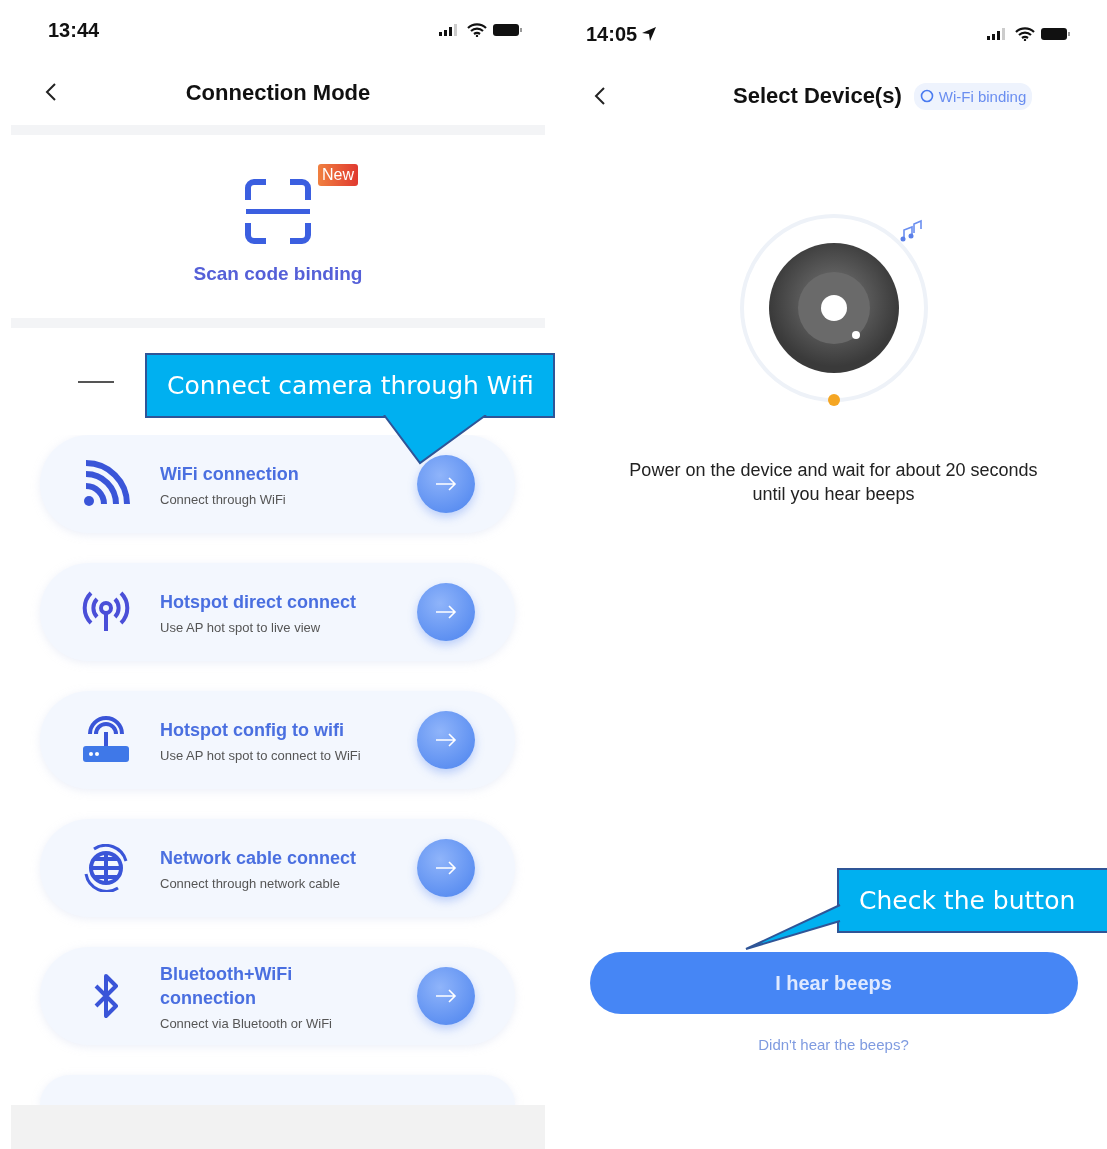  Describe the element at coordinates (230, 474) in the screenshot. I see `option-title: WiFi connection` at that location.